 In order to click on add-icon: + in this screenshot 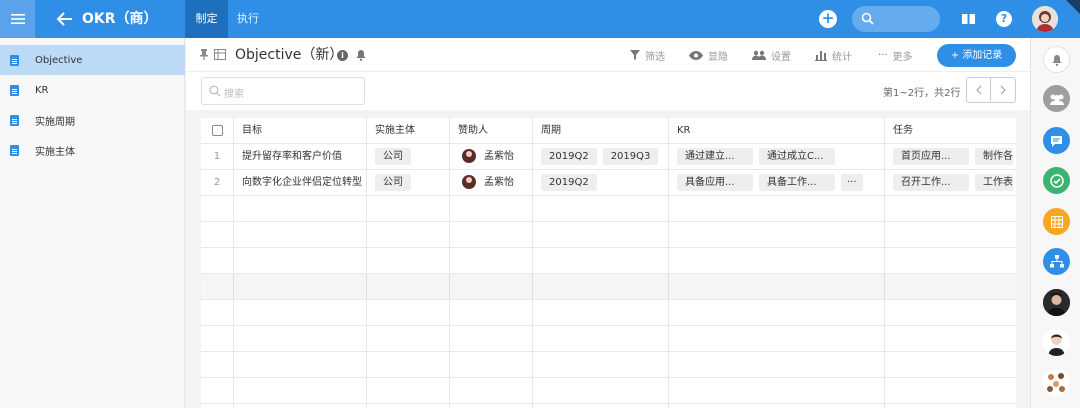, I will do `click(828, 19)`.